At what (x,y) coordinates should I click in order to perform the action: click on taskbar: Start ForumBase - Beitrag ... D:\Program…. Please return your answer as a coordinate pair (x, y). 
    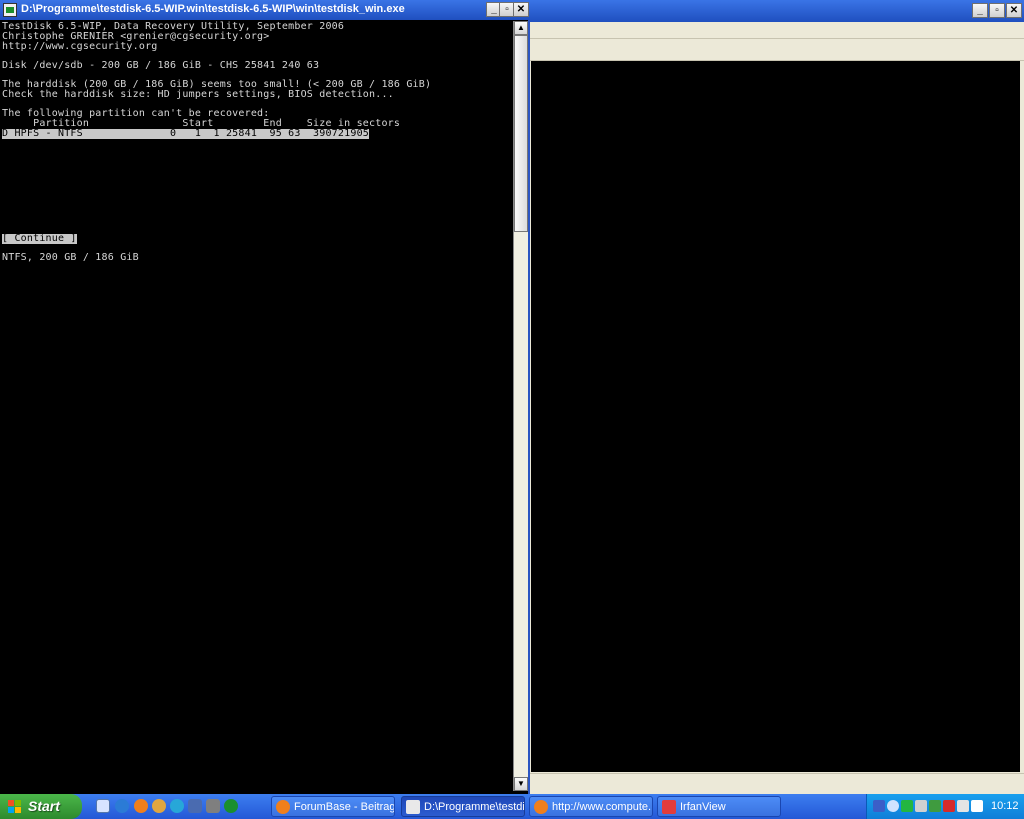
    Looking at the image, I should click on (512, 806).